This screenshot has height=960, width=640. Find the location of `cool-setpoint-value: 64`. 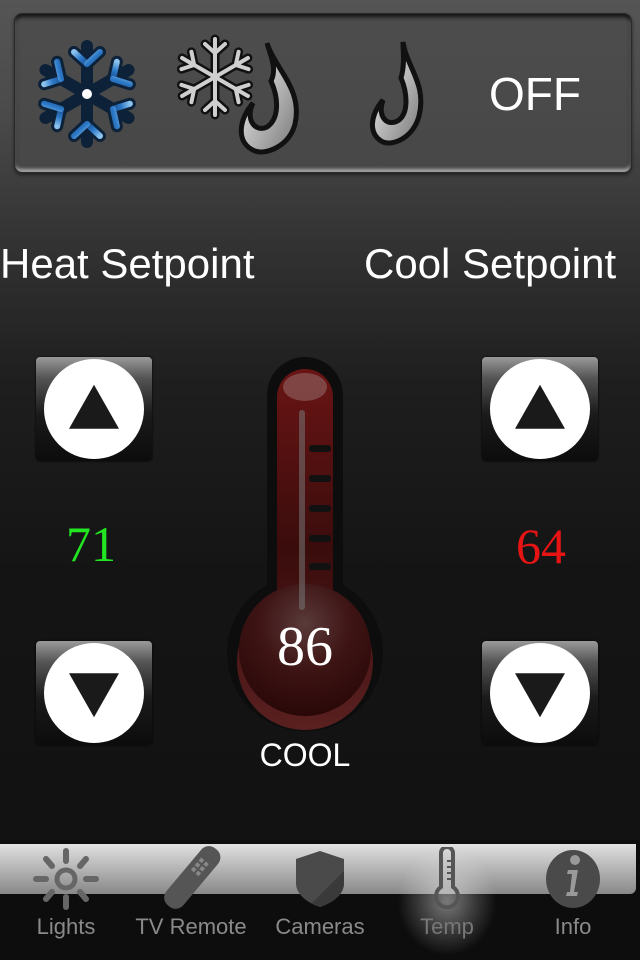

cool-setpoint-value: 64 is located at coordinates (541, 546).